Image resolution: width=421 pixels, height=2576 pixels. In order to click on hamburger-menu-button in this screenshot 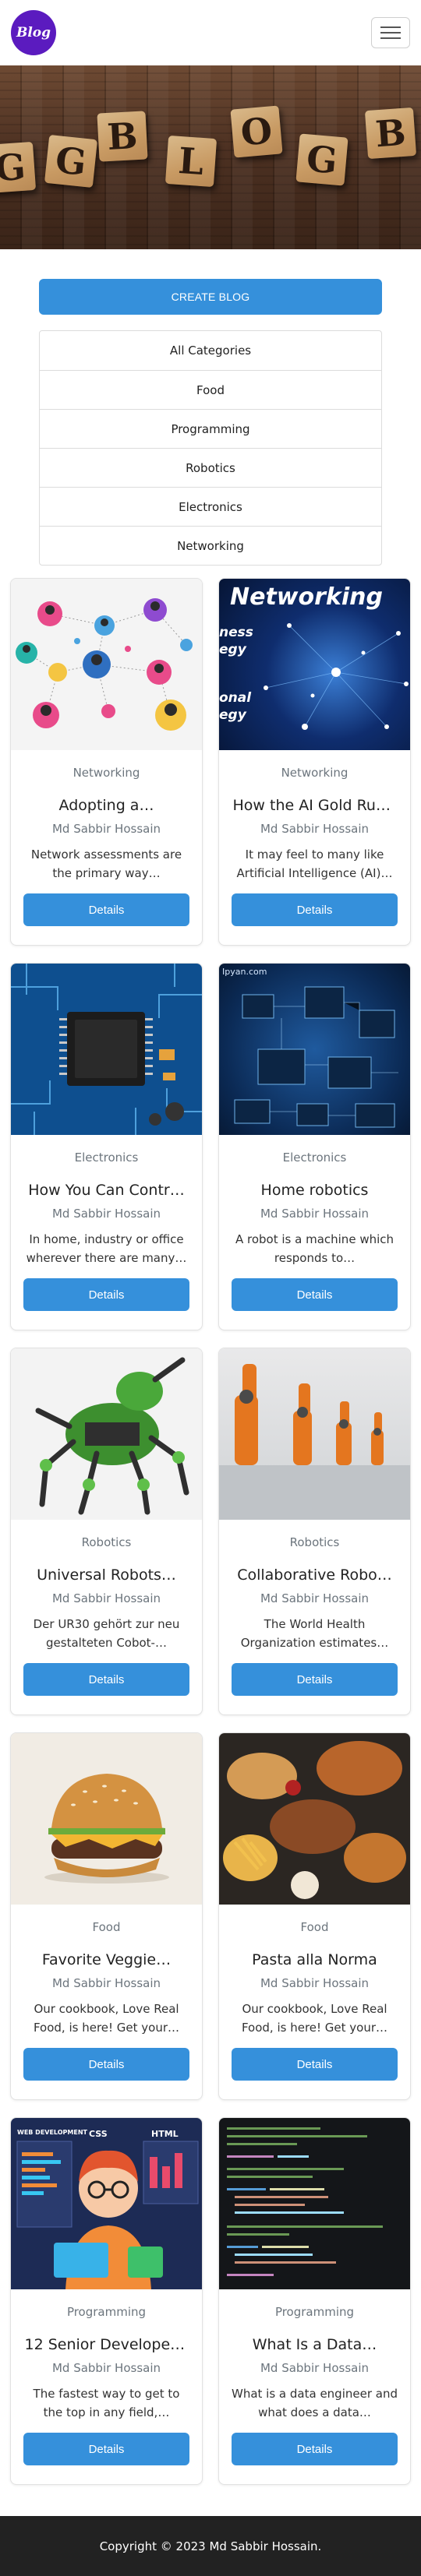, I will do `click(391, 32)`.